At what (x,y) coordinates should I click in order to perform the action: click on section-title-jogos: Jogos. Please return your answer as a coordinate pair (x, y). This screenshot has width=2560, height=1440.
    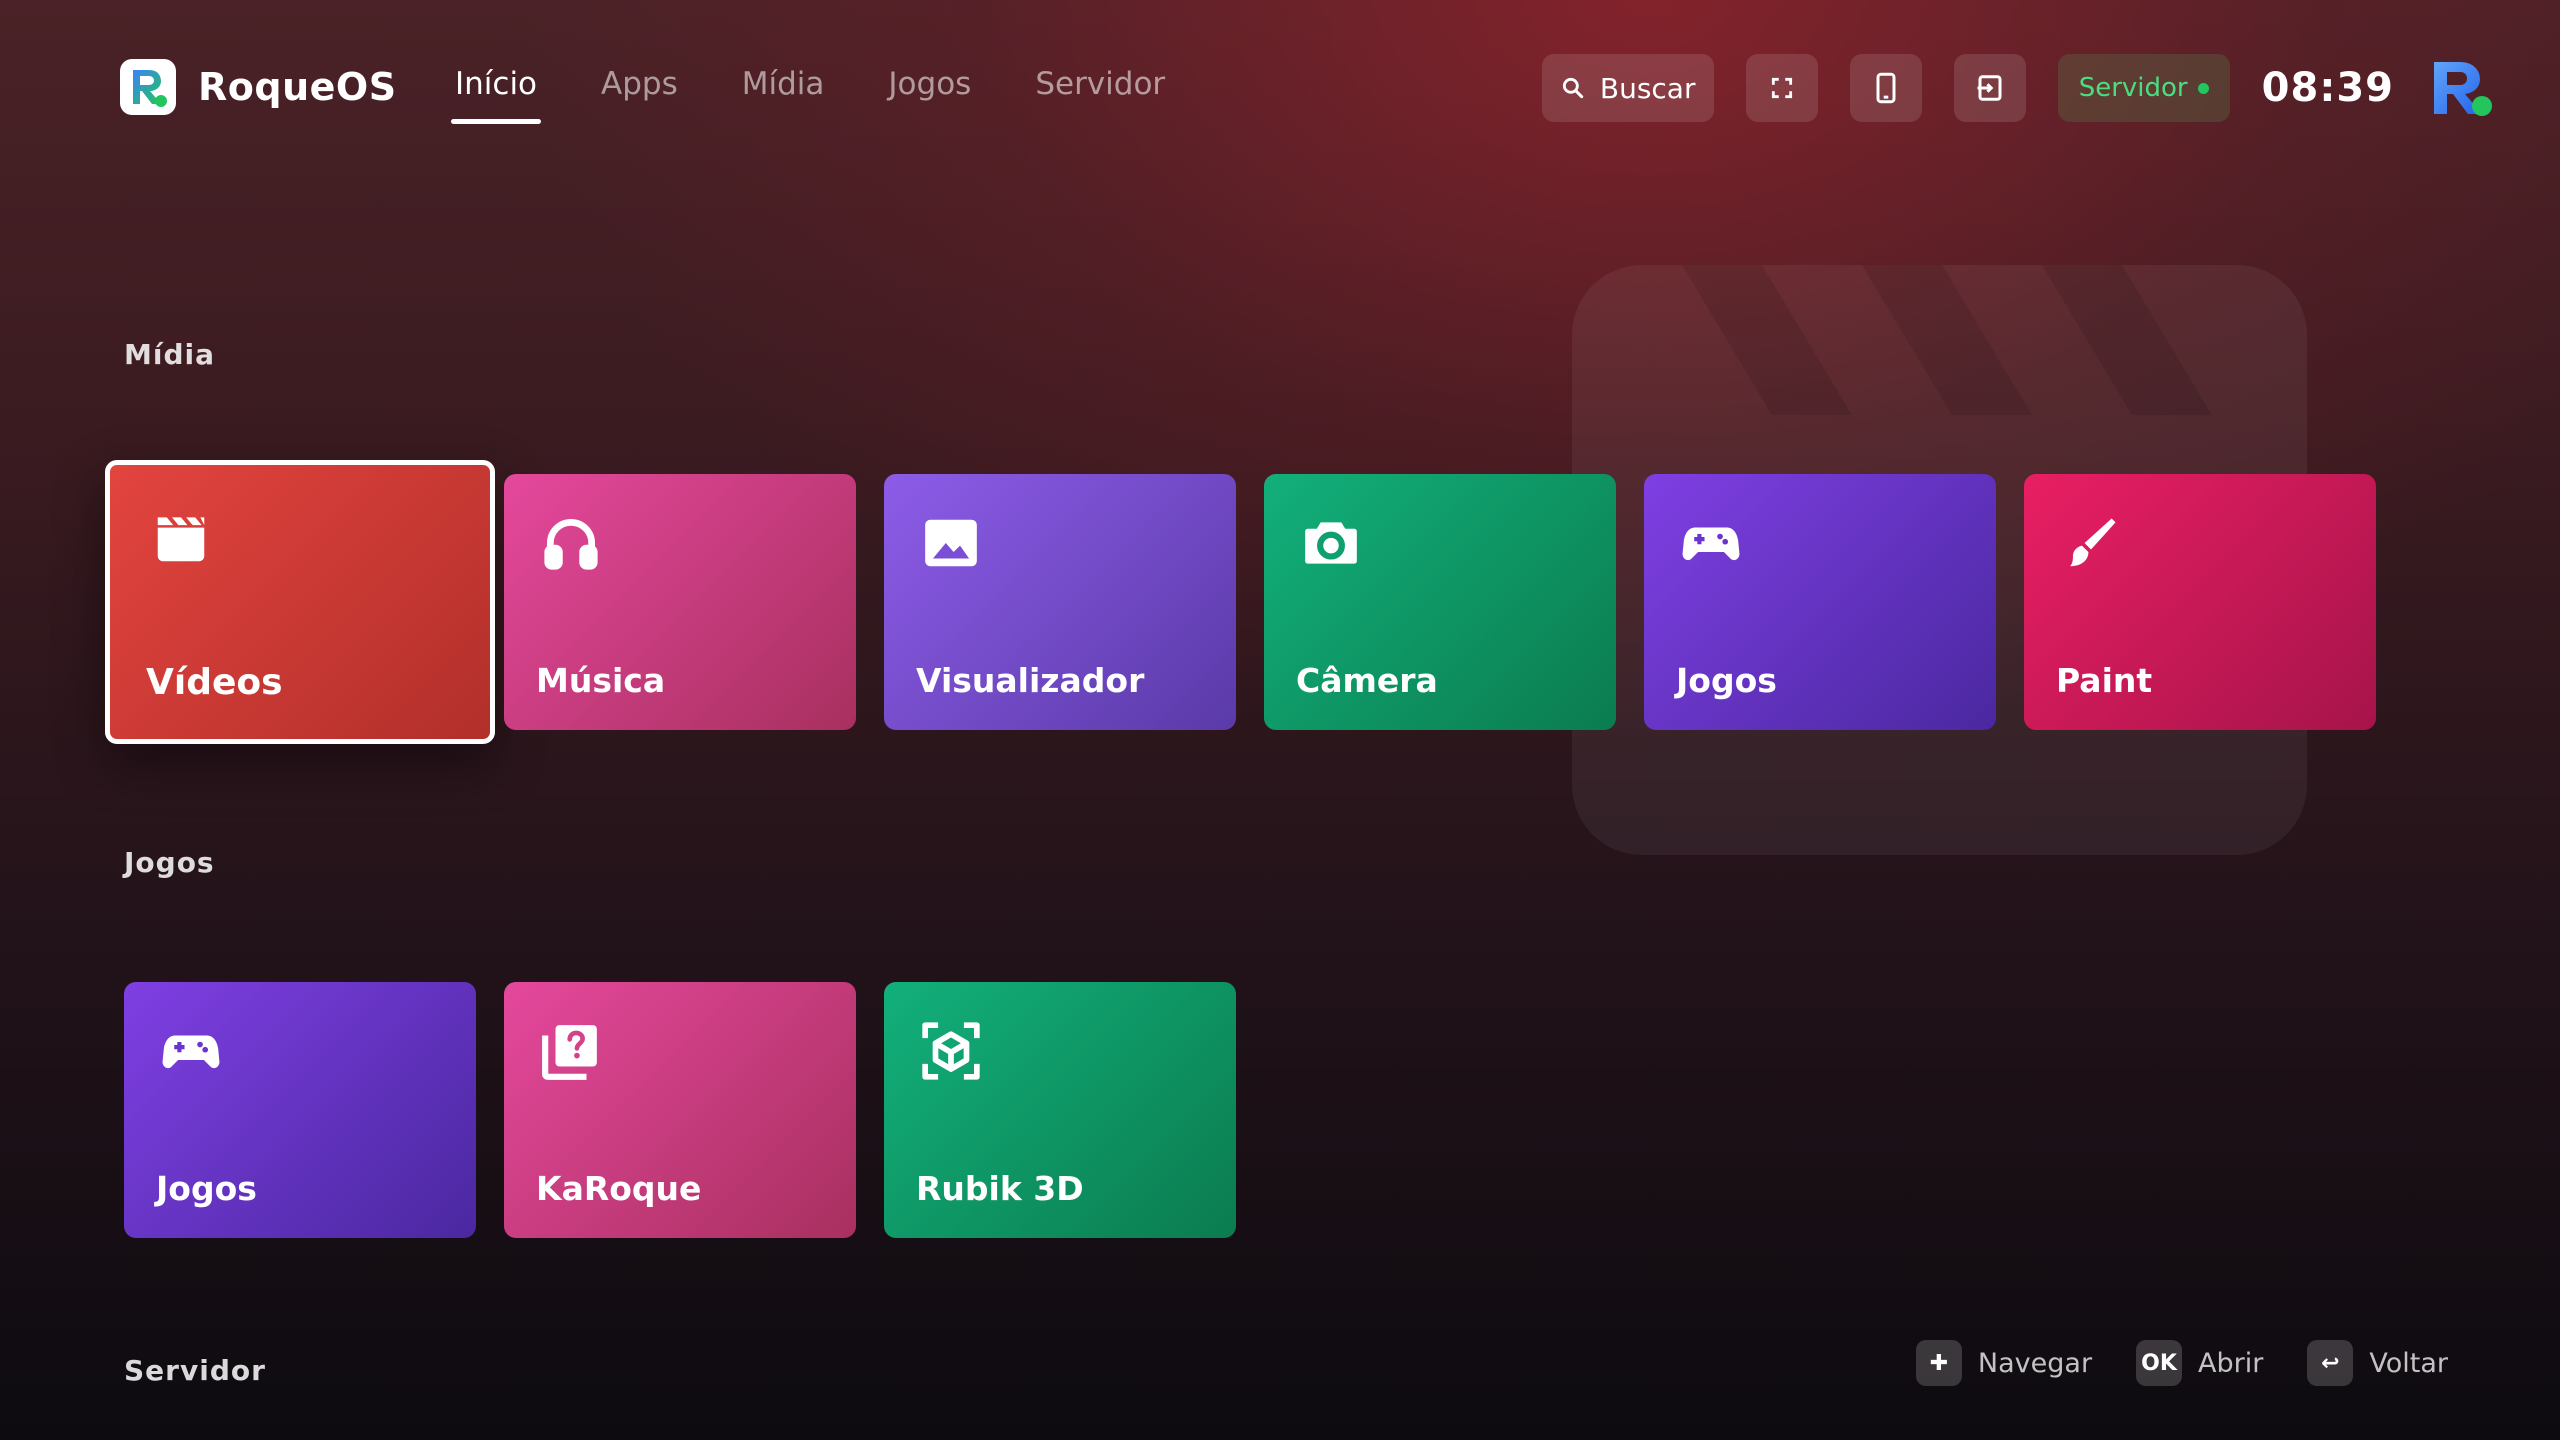
    Looking at the image, I should click on (169, 862).